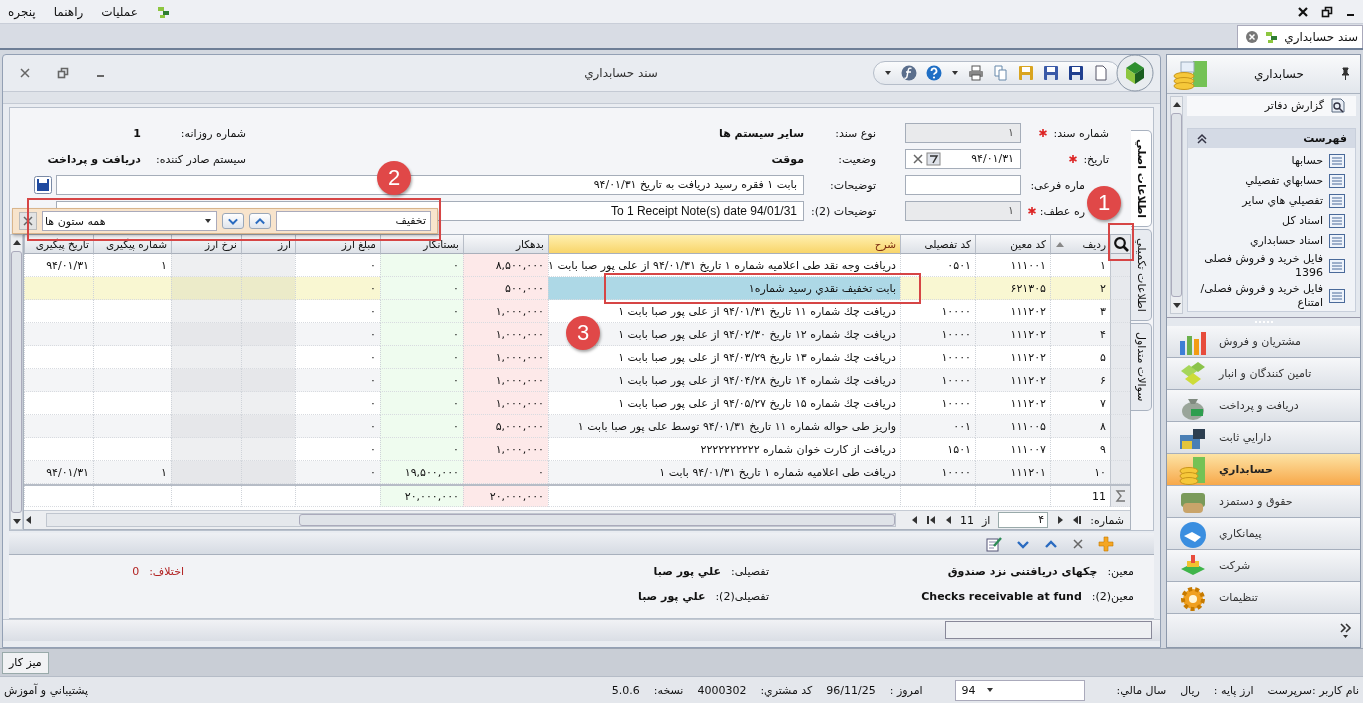 The height and width of the screenshot is (703, 1363). I want to click on status-text: نام کاربر :سرپرست, so click(1313, 690).